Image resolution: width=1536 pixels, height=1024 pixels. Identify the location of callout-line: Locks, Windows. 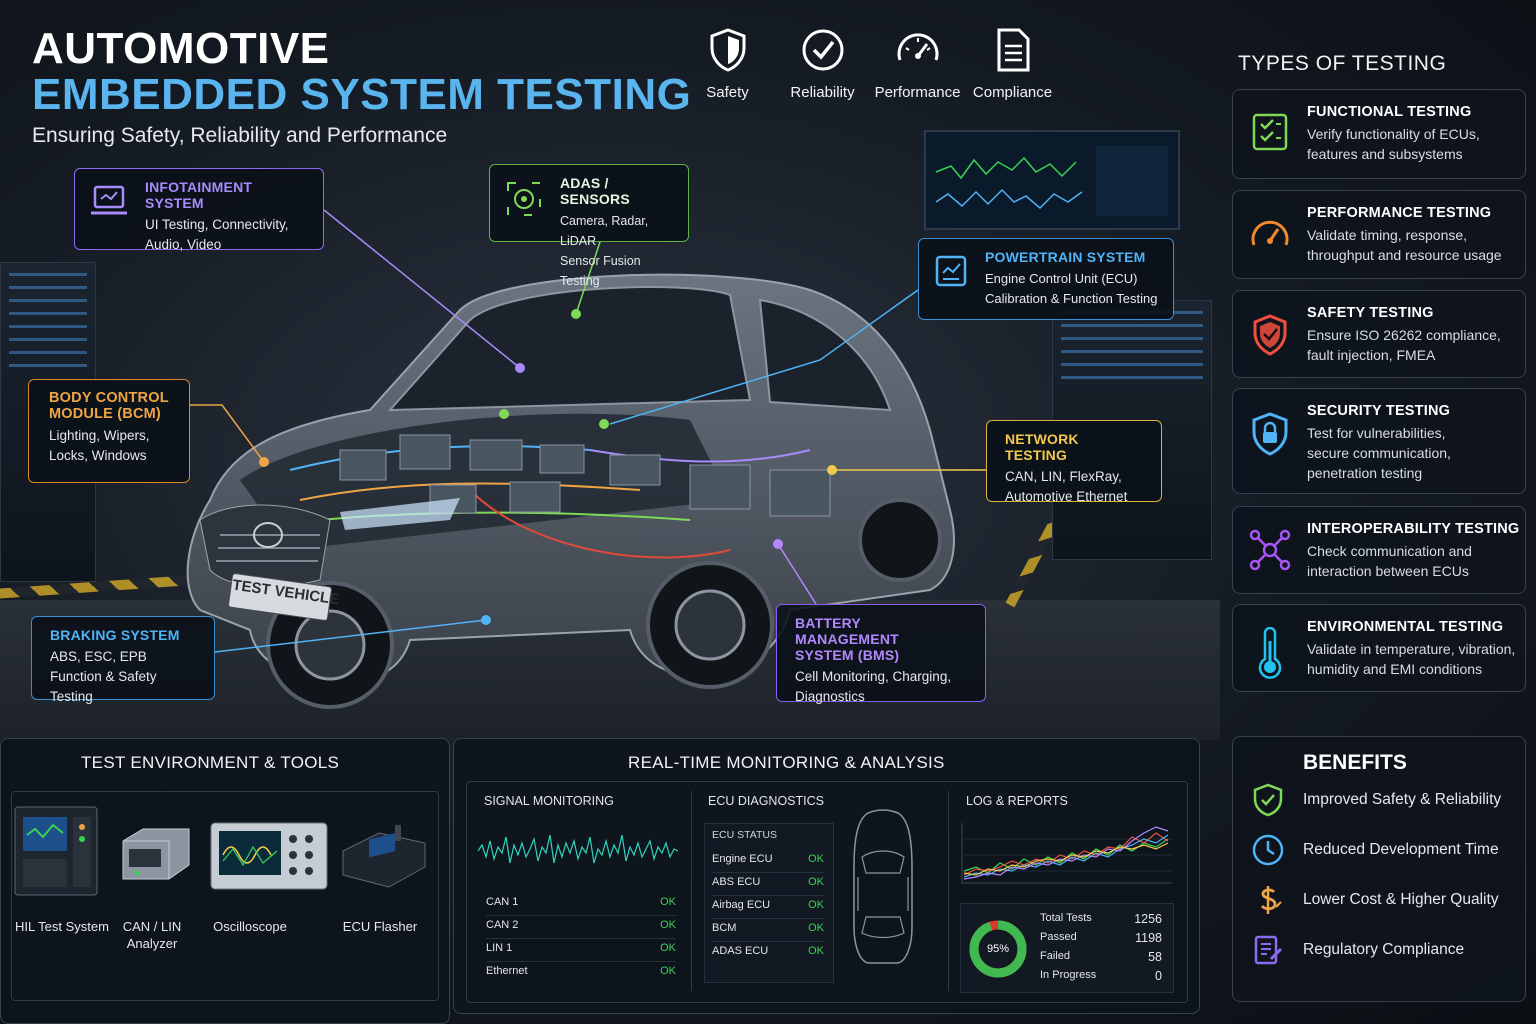
(98, 455).